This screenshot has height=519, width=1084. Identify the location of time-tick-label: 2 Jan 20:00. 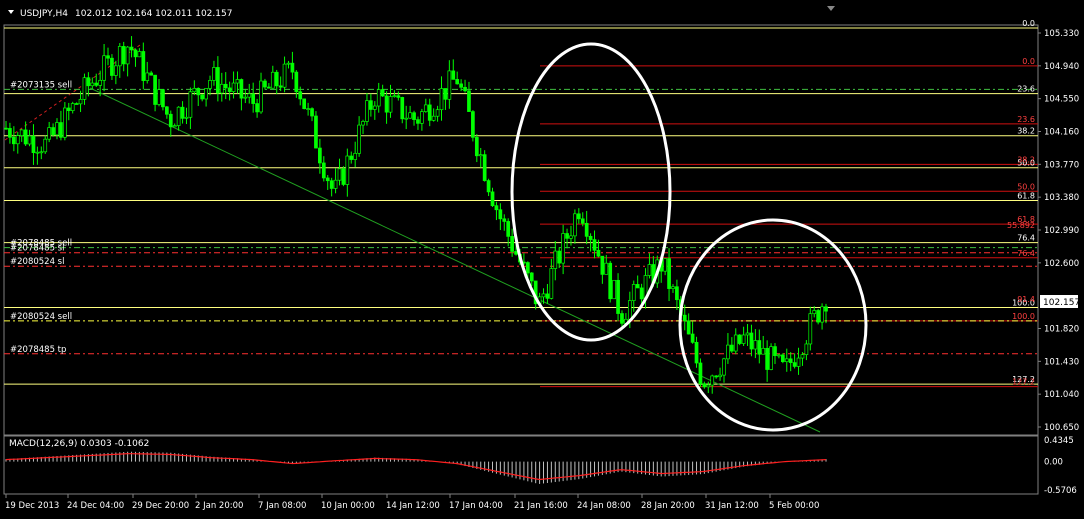
(219, 506).